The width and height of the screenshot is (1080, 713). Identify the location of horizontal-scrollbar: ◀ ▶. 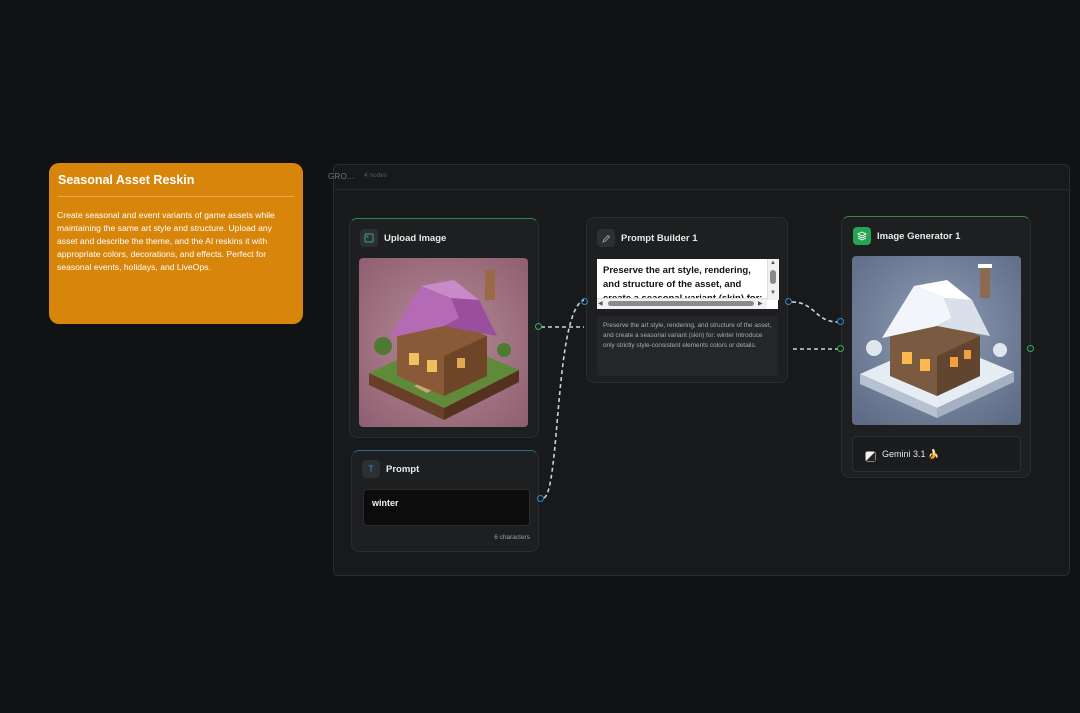
(682, 303).